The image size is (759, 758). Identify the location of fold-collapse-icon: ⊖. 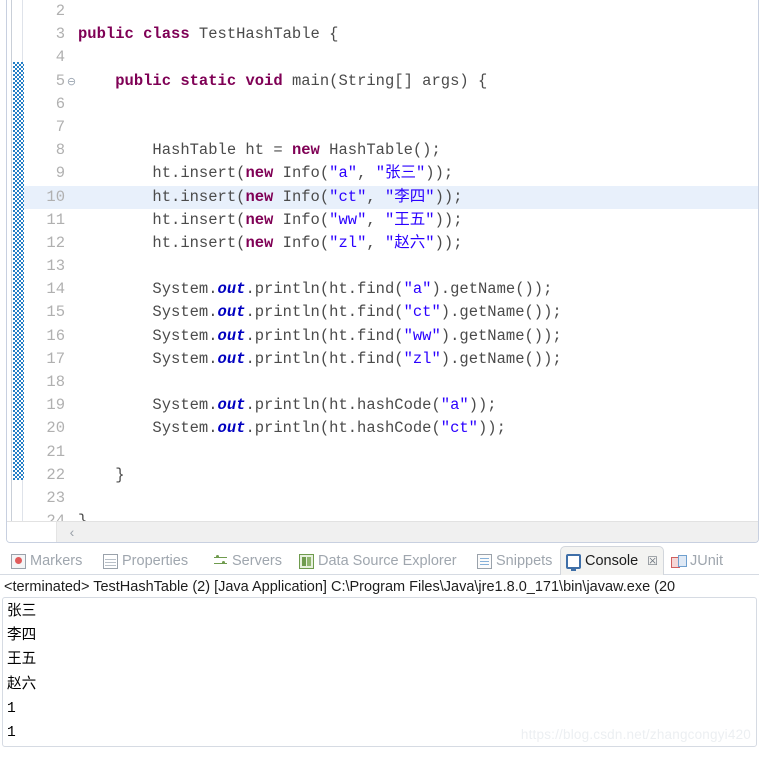
(71, 81).